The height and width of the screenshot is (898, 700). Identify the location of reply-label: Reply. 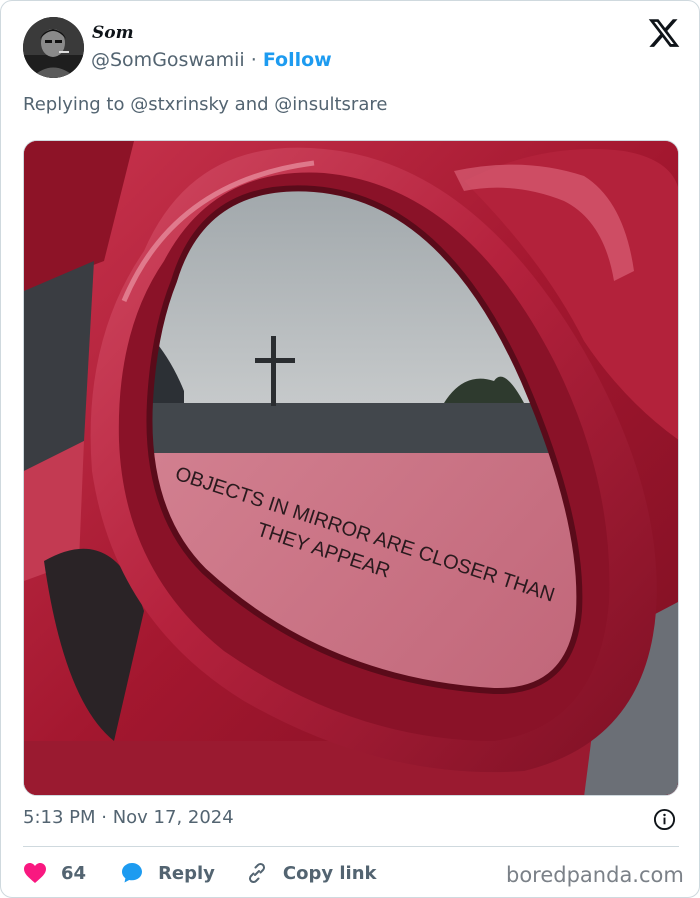
(186, 873).